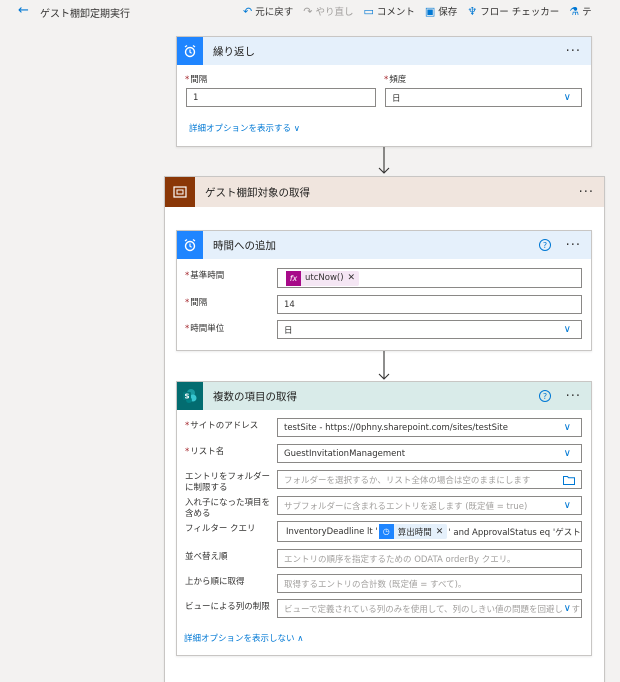  Describe the element at coordinates (422, 11) in the screenshot. I see `command-bar: ↶ 元に戻す ↷ やり直し ▭ コメント ▣ 保存 ♆ フロー チェッカー ⚗ テ` at that location.